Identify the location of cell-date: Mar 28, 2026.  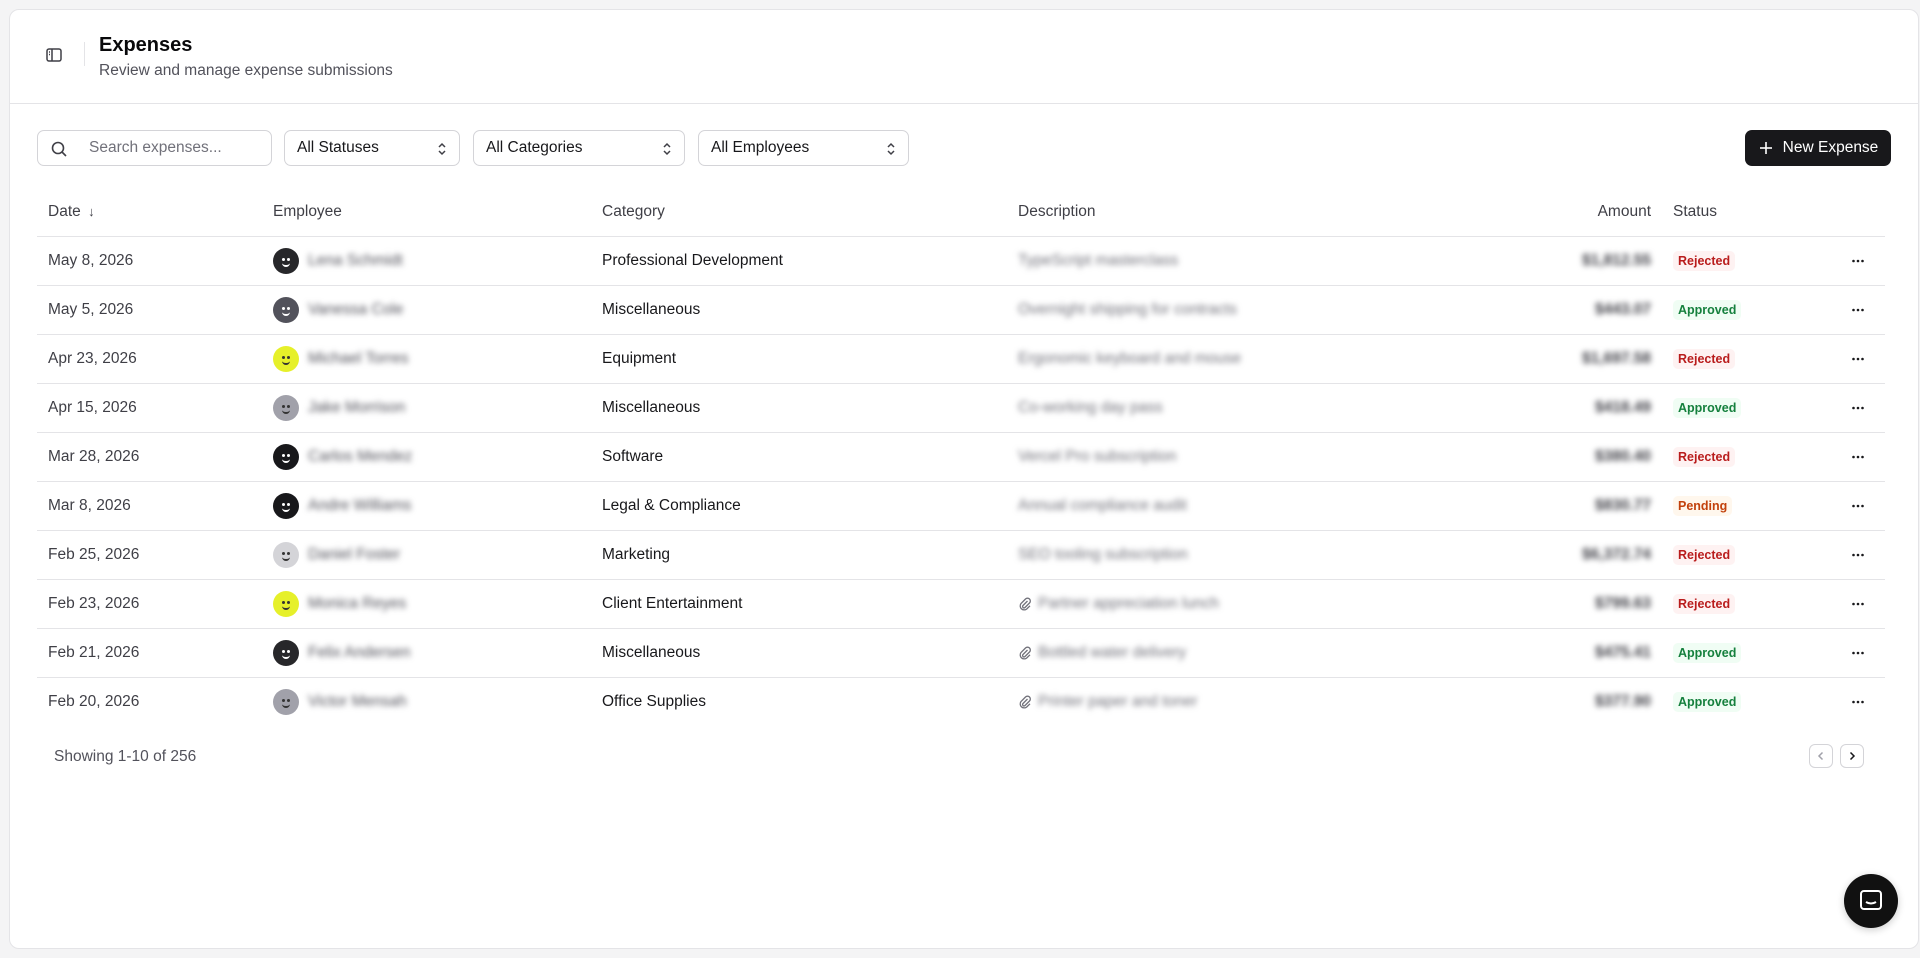
(155, 457).